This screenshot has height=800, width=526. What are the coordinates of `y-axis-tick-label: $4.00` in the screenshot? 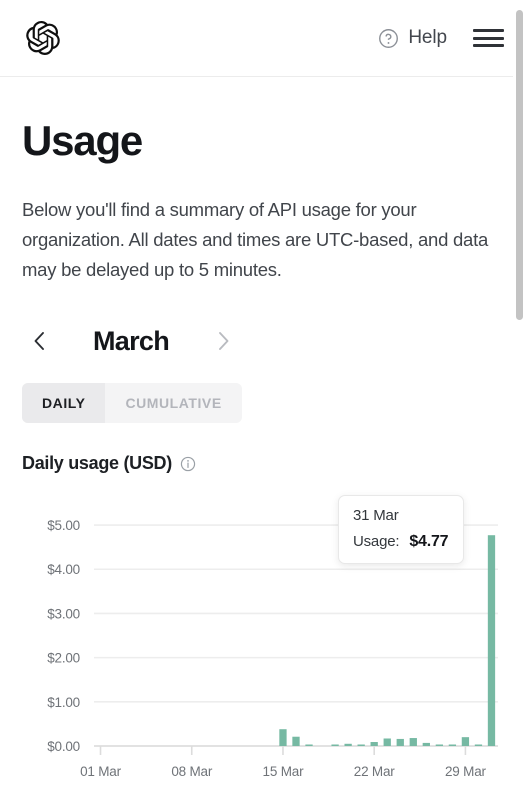 It's located at (63, 569).